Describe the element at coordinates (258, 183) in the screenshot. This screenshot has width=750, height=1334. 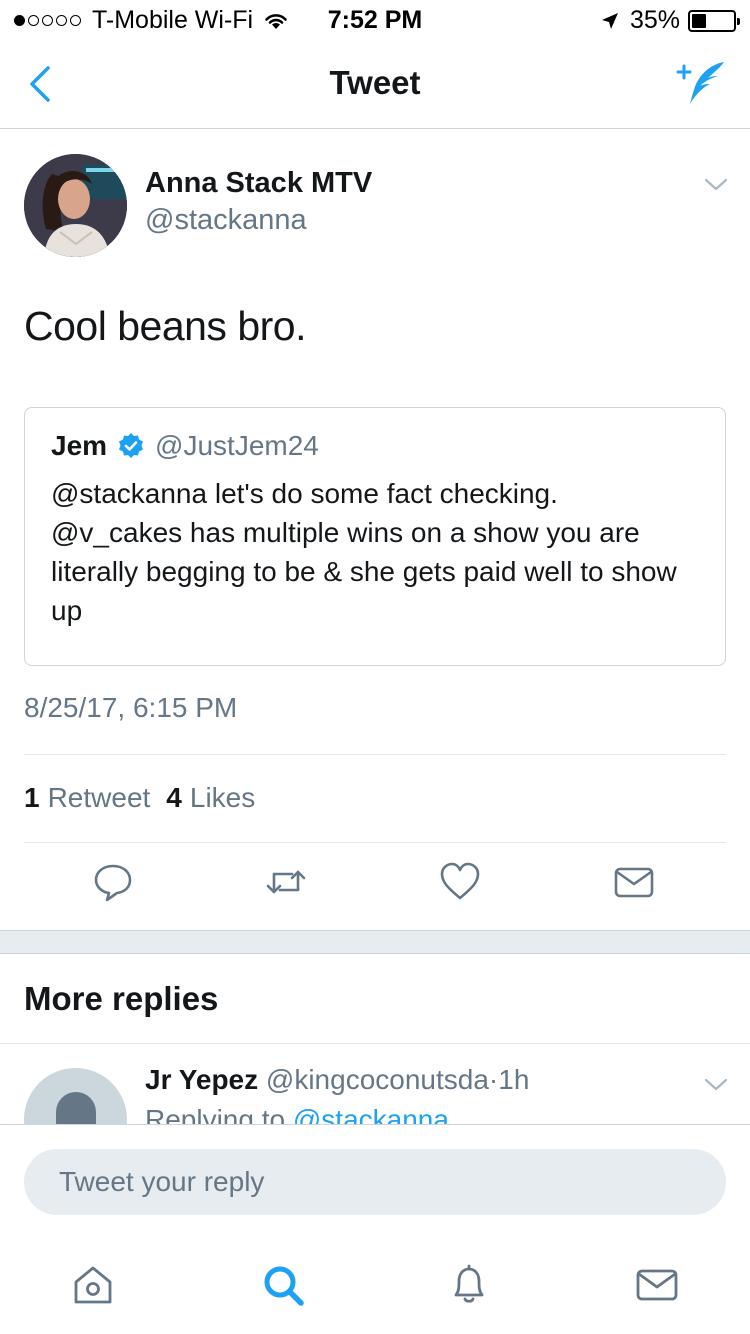
I see `author-name: Anna Stack MTV` at that location.